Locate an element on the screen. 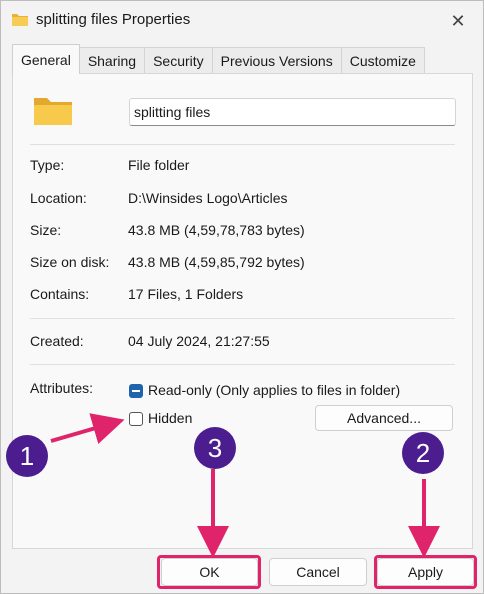 The height and width of the screenshot is (594, 484). contains-label: Contains: is located at coordinates (60, 294).